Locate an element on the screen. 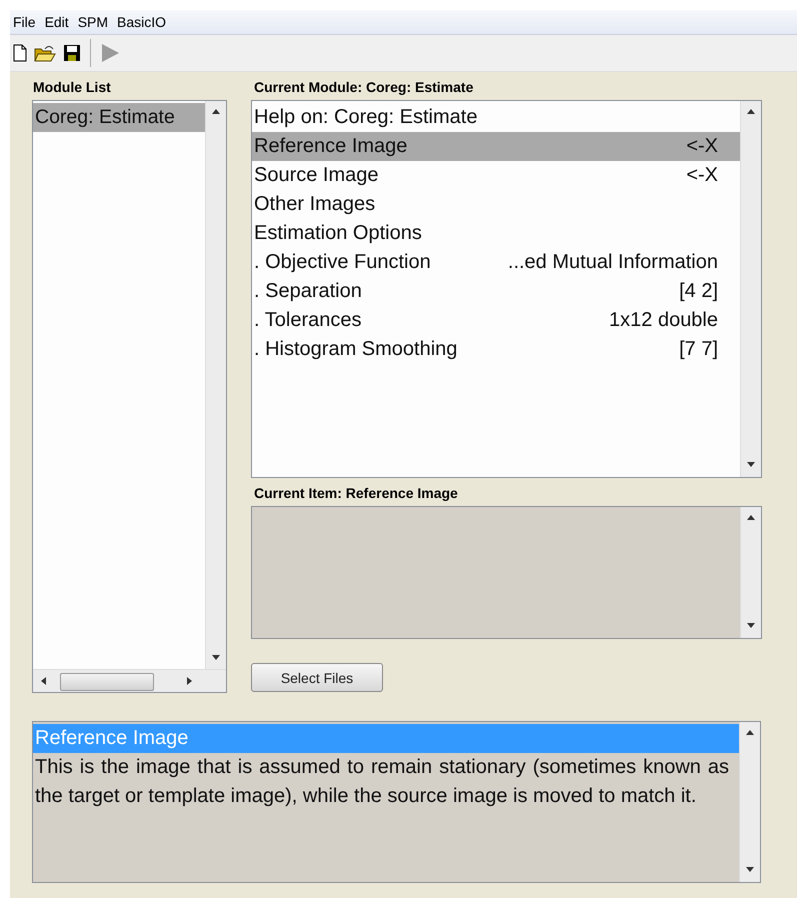  menu-item: BasicIO is located at coordinates (141, 22).